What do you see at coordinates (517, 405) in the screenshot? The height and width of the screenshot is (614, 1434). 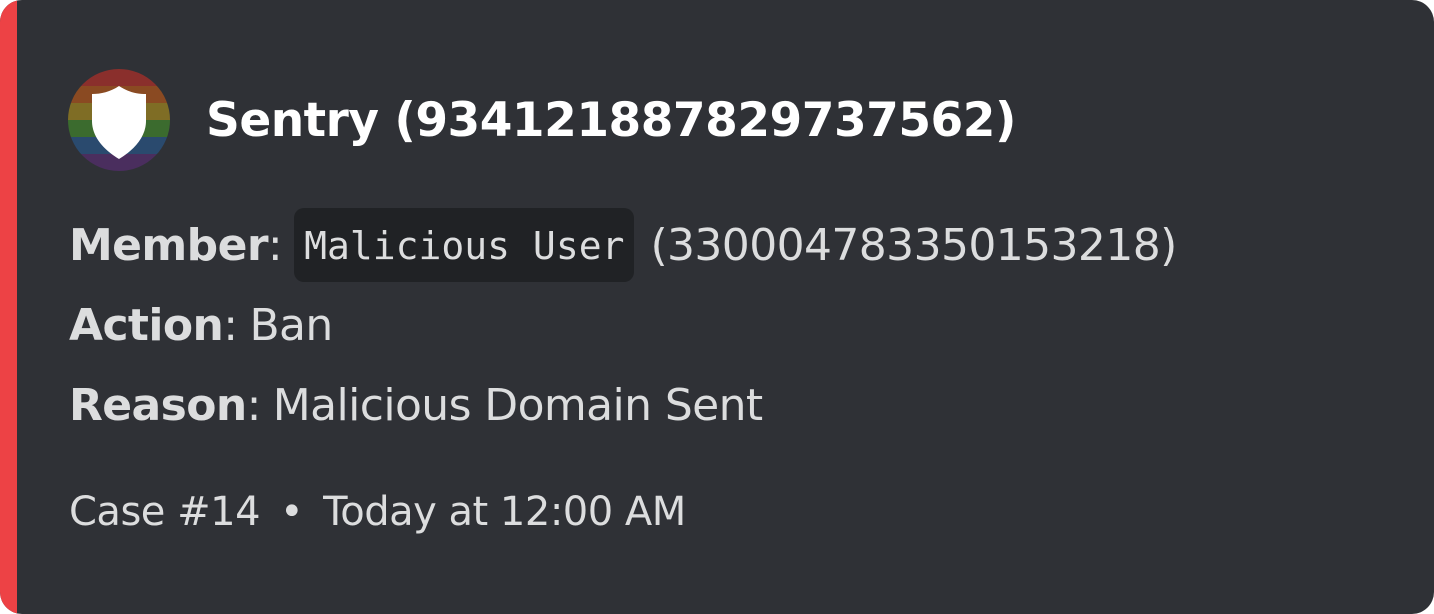 I see `reason-value: Malicious Domain Sent` at bounding box center [517, 405].